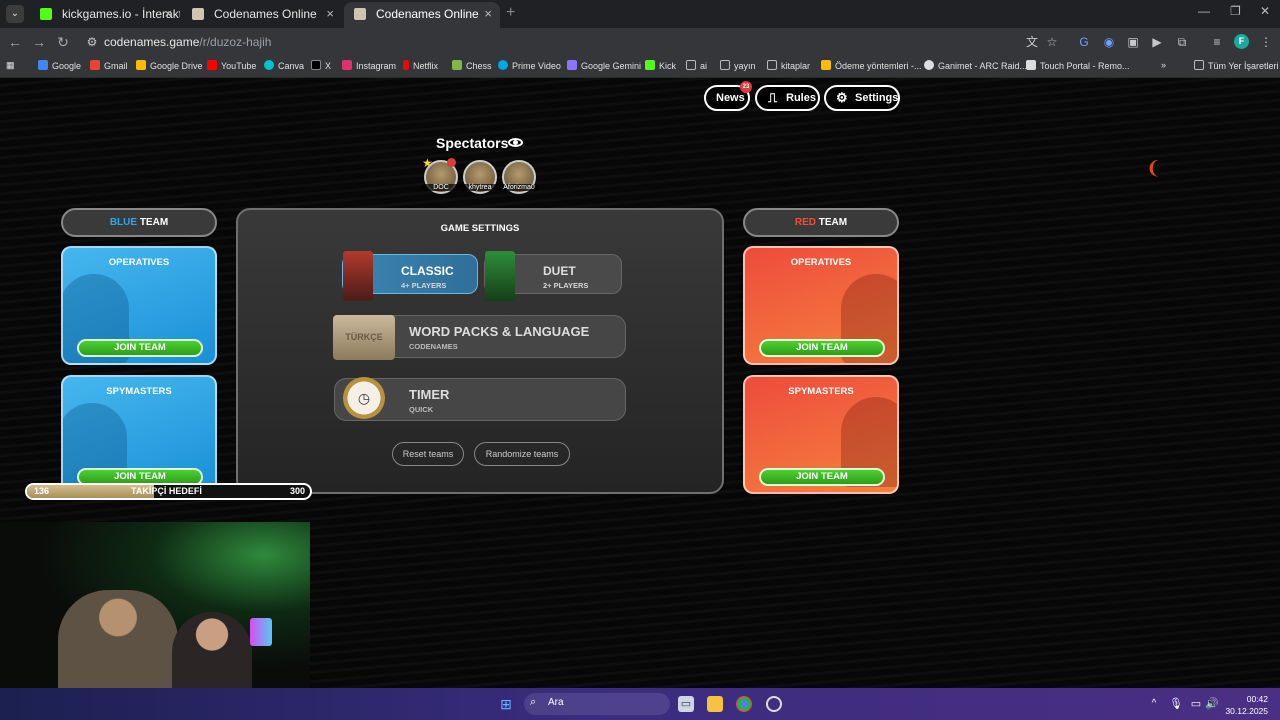  I want to click on gemini-icon, so click(572, 65).